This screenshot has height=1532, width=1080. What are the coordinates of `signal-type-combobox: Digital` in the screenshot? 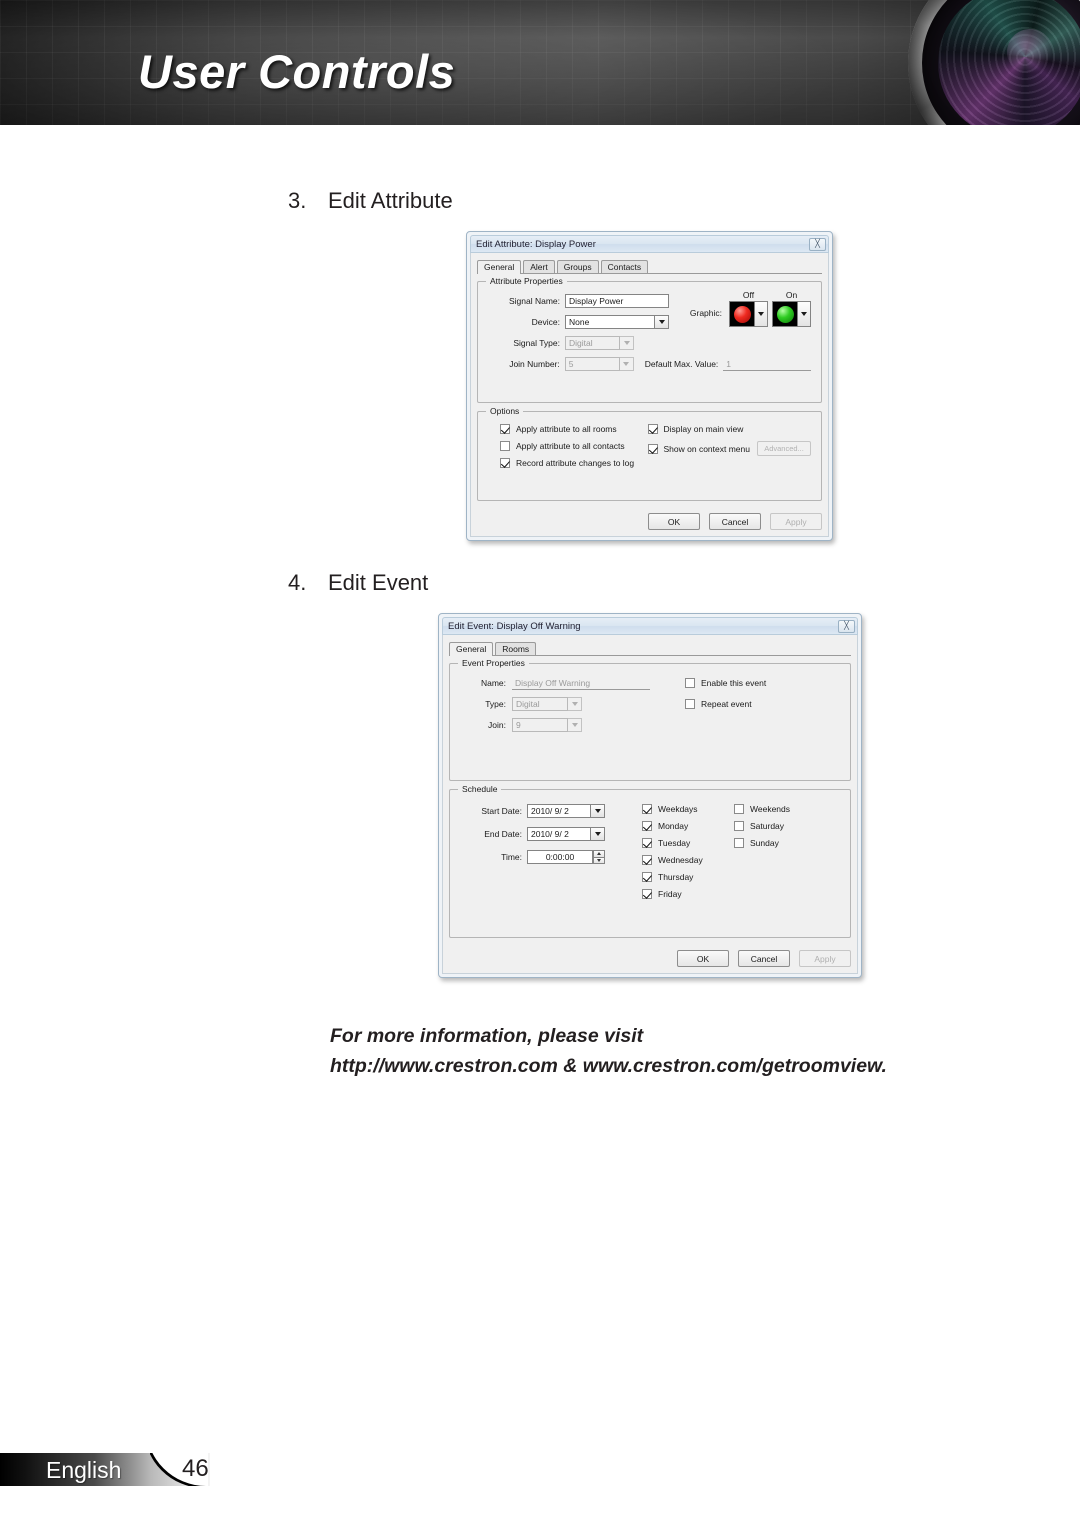 It's located at (599, 343).